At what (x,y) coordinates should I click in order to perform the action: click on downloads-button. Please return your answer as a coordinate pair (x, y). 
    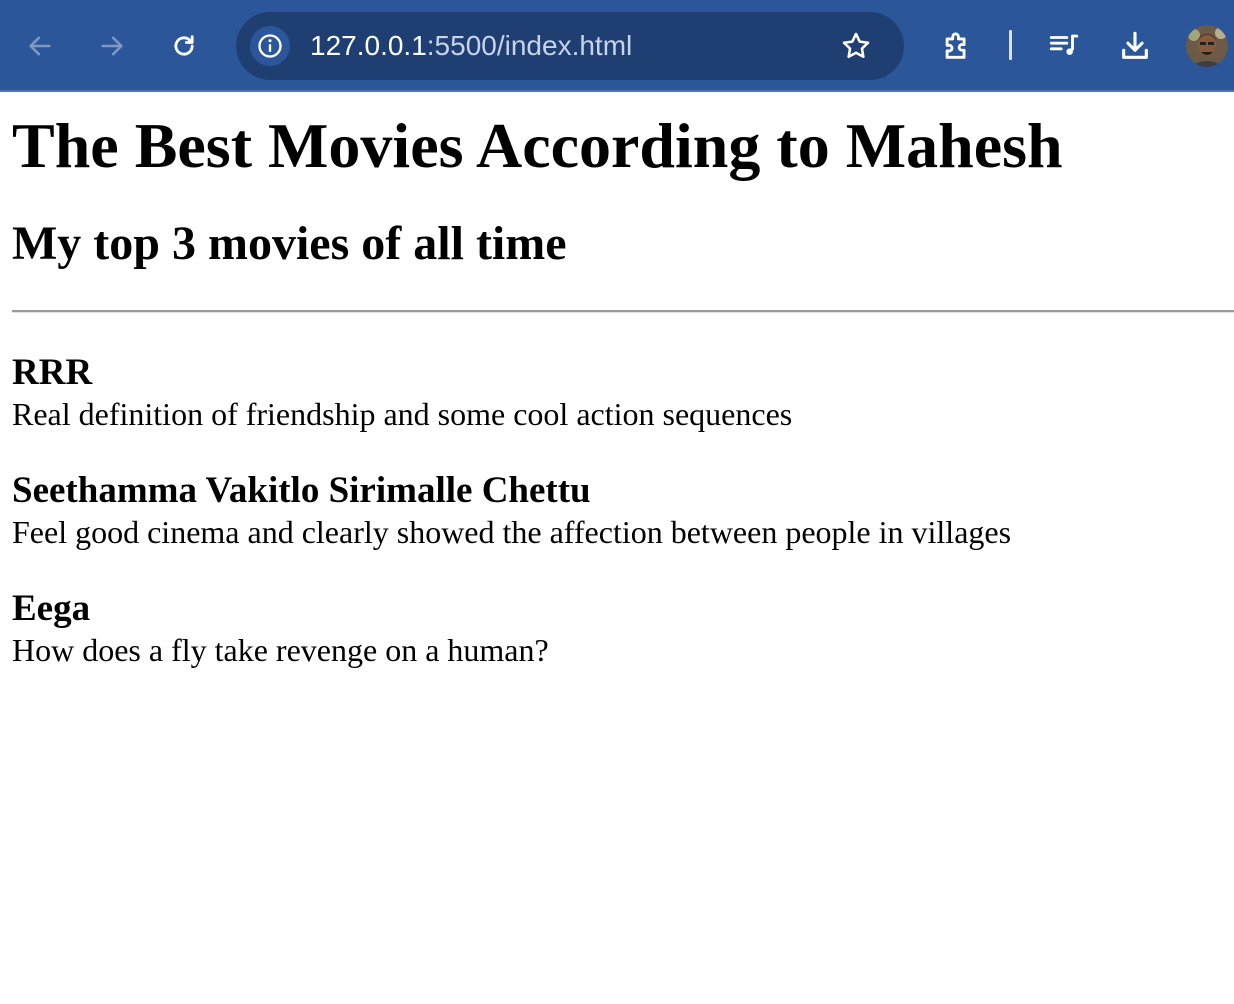
    Looking at the image, I should click on (1135, 46).